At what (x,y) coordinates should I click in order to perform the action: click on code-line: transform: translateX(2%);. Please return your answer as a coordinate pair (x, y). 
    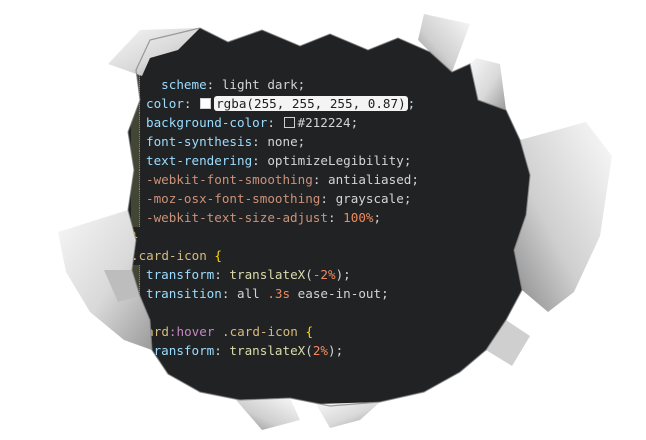
    Looking at the image, I should click on (244, 350).